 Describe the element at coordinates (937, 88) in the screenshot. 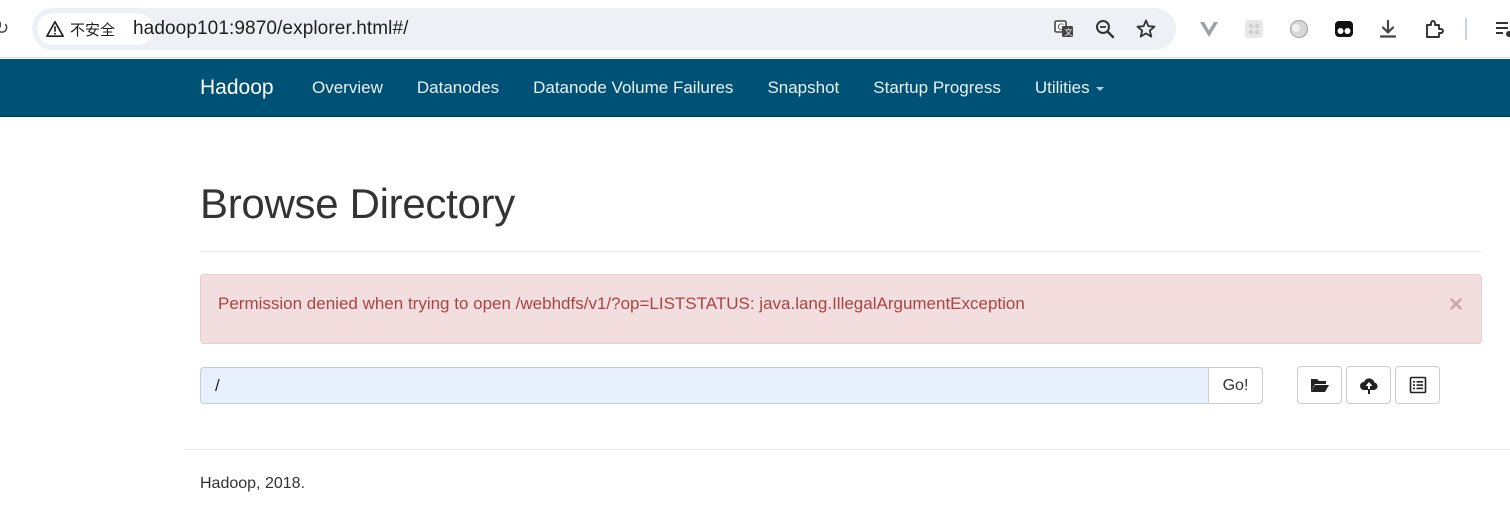

I see `nav-item-startup-progress: Startup Progress` at that location.